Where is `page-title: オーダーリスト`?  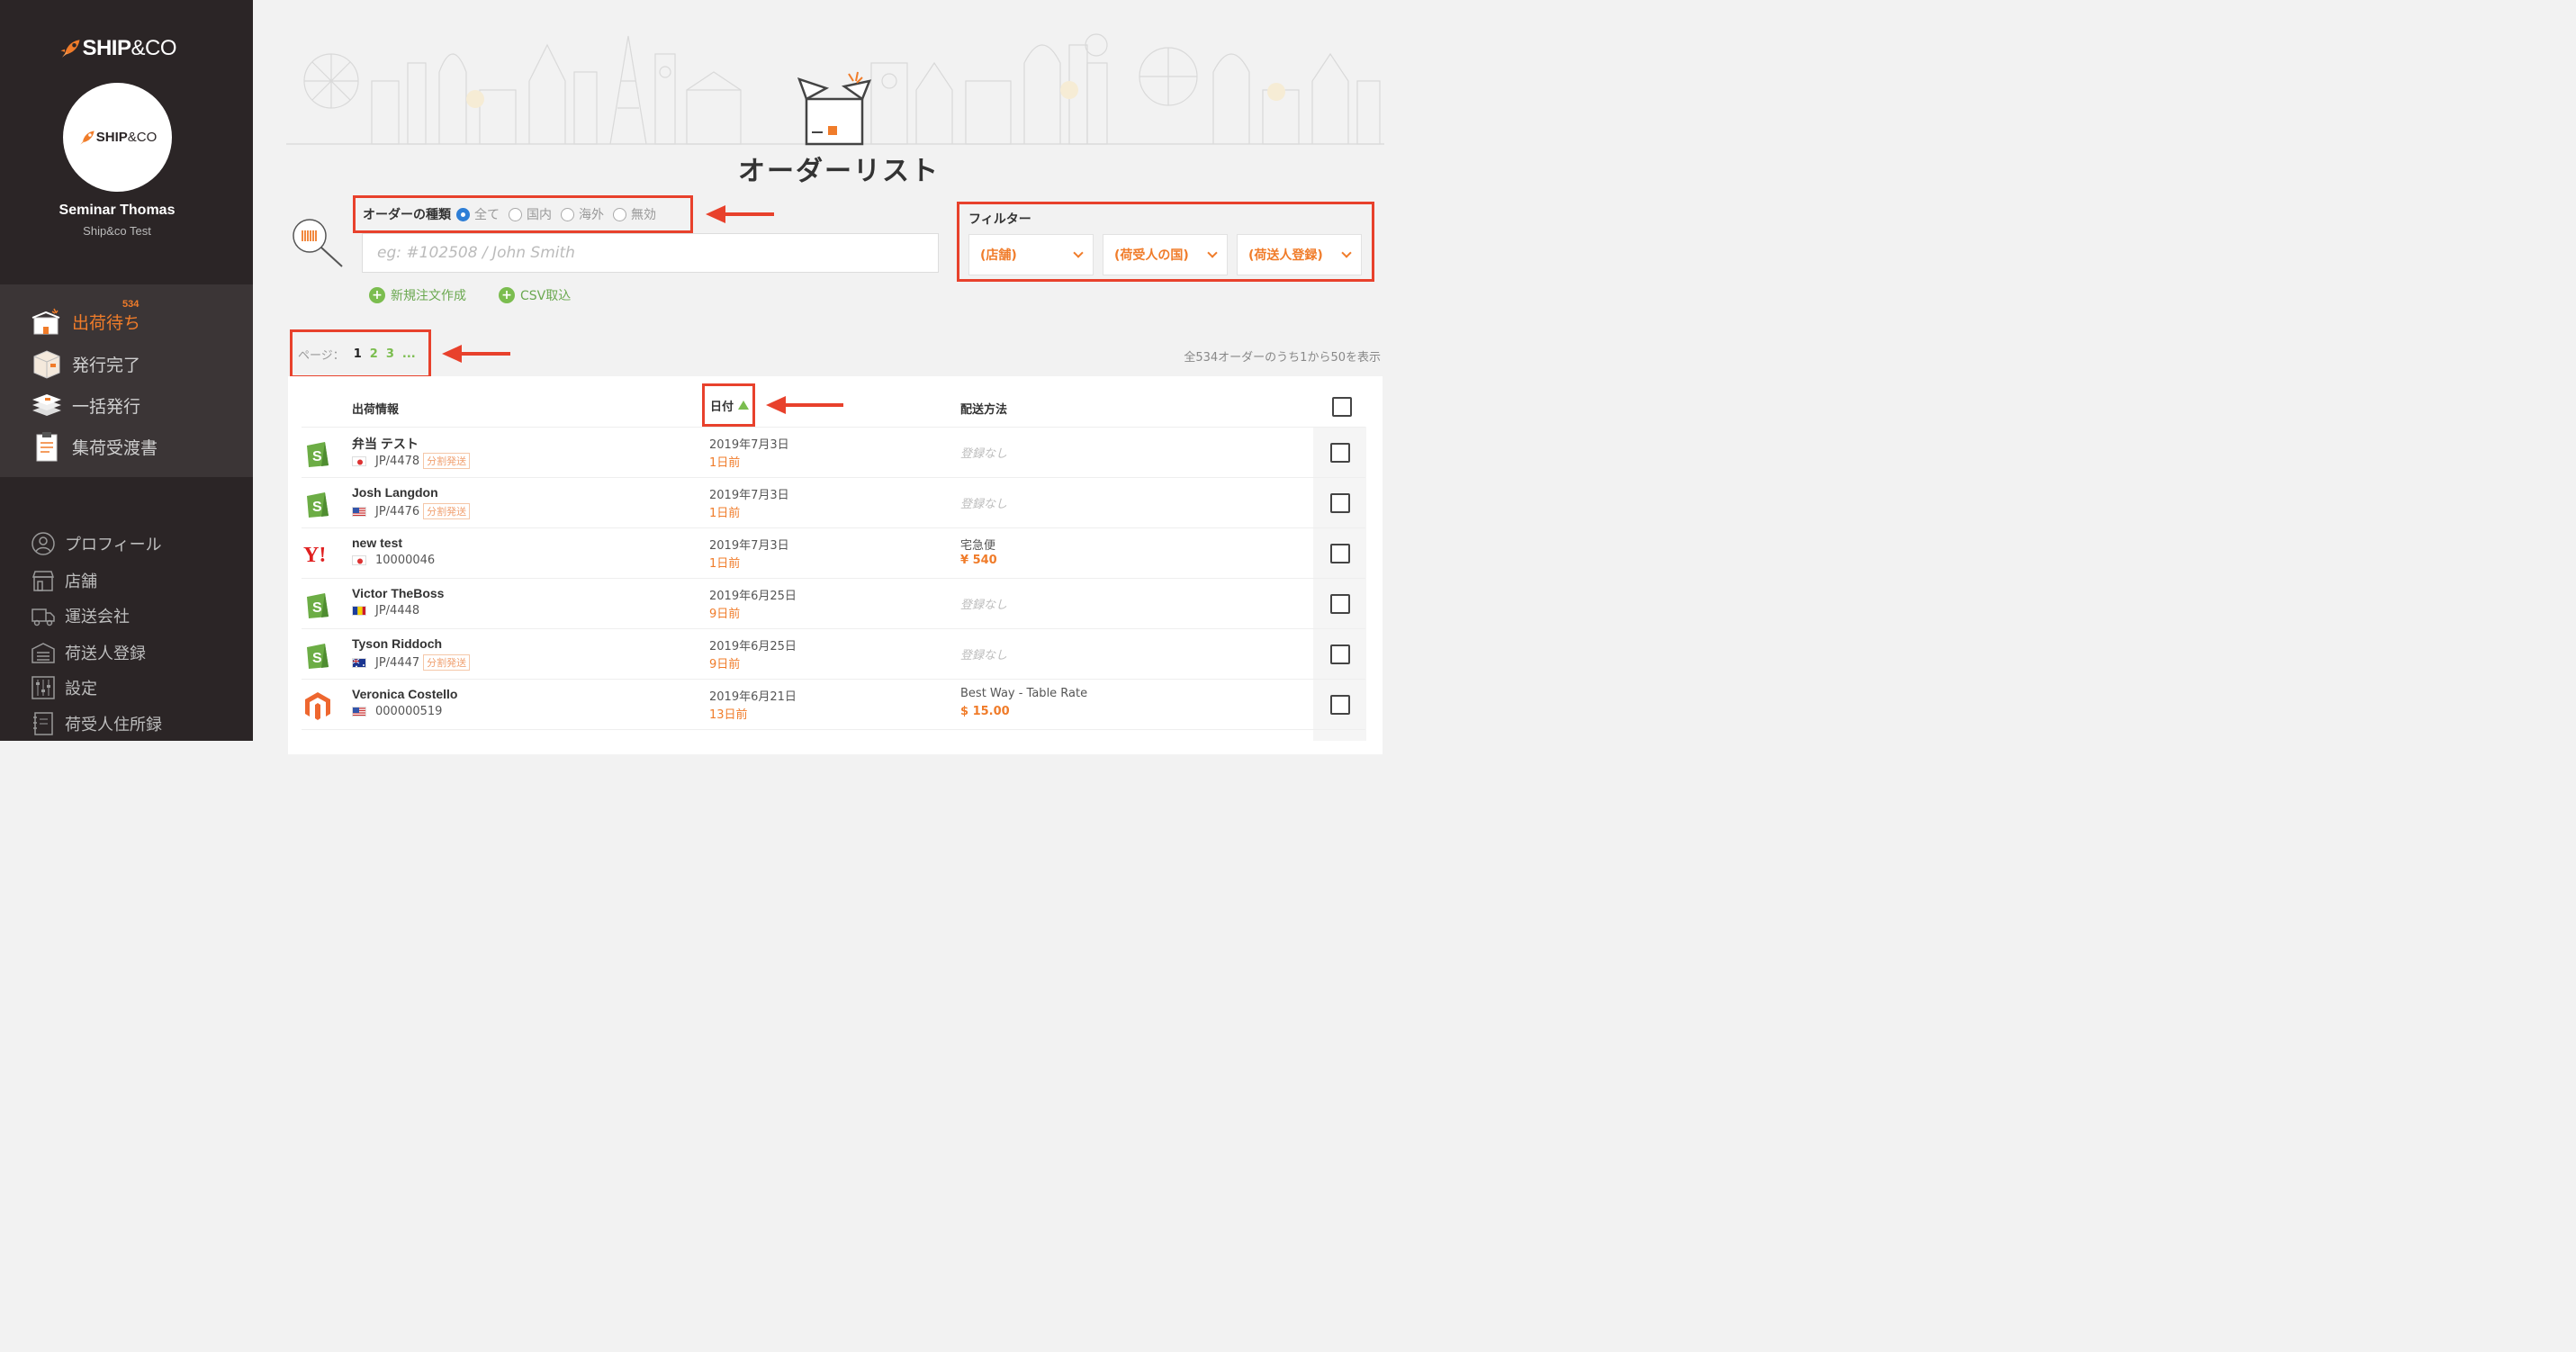 page-title: オーダーリスト is located at coordinates (839, 171).